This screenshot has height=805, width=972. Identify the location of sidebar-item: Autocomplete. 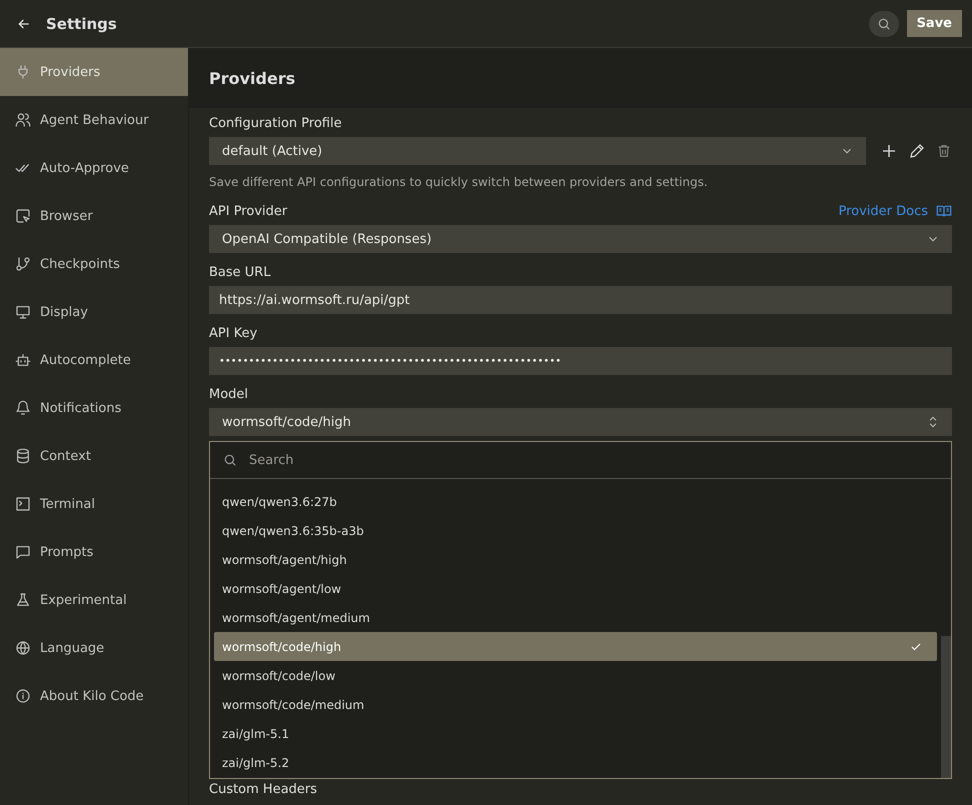
(94, 360).